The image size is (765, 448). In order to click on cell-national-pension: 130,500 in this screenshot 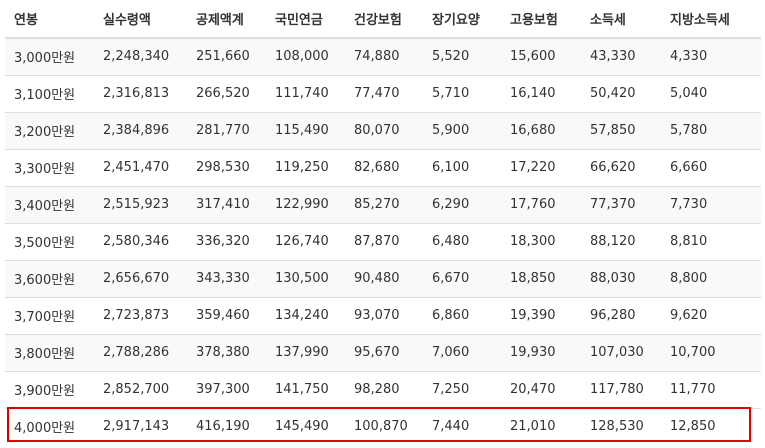, I will do `click(305, 278)`.